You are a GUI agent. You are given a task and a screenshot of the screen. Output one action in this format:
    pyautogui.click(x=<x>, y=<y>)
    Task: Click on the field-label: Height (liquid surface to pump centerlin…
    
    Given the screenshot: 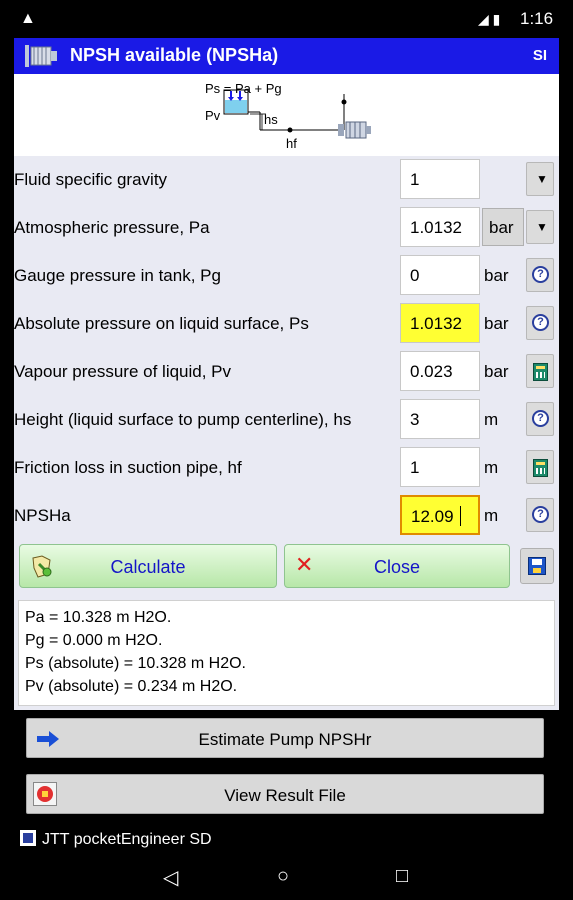 What is the action you would take?
    pyautogui.click(x=183, y=419)
    